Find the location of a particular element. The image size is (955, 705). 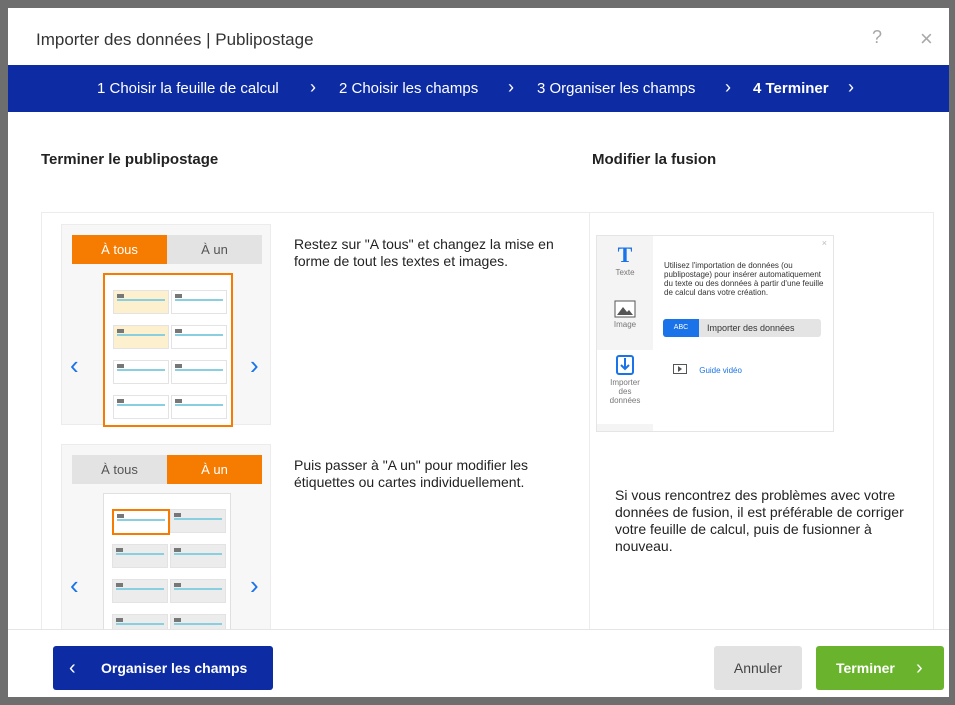

chevron-left-icon: ‹ is located at coordinates (72, 668).